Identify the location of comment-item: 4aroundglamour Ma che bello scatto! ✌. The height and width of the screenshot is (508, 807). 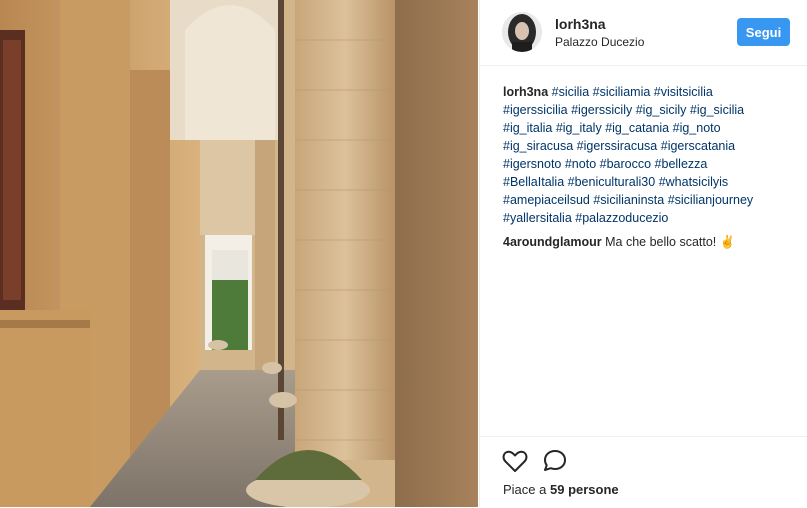
(648, 242).